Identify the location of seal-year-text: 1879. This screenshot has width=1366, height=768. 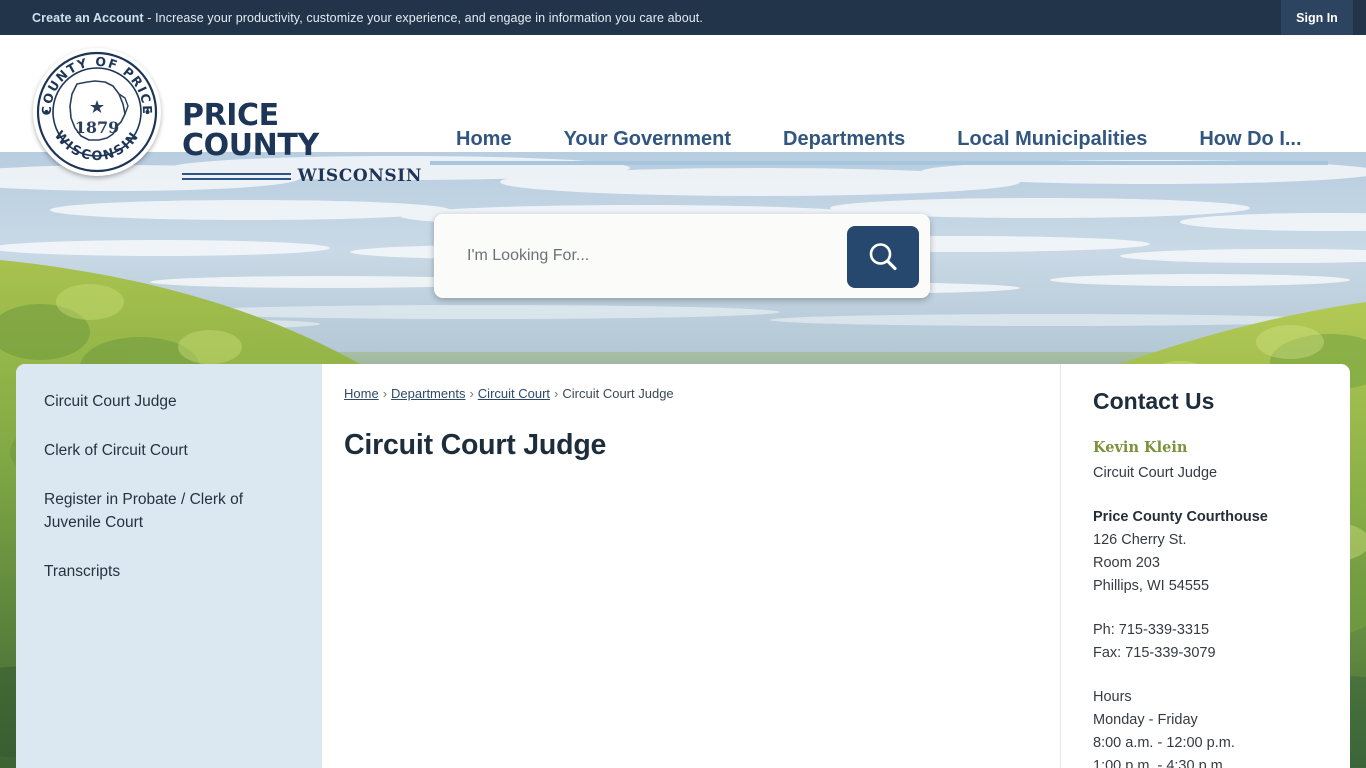
(97, 127).